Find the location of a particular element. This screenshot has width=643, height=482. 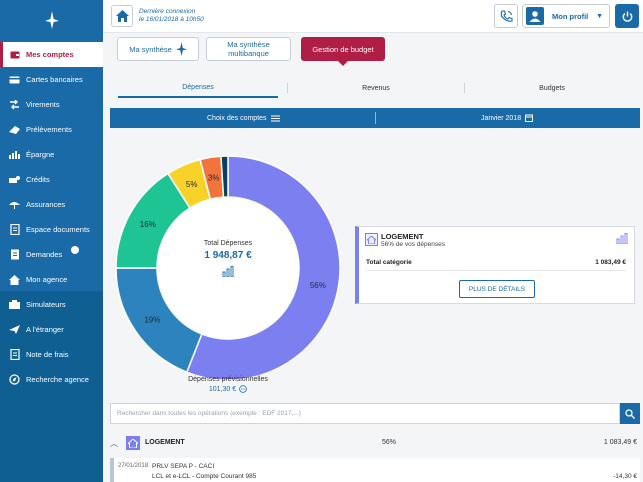

star-logo-icon is located at coordinates (51, 20).